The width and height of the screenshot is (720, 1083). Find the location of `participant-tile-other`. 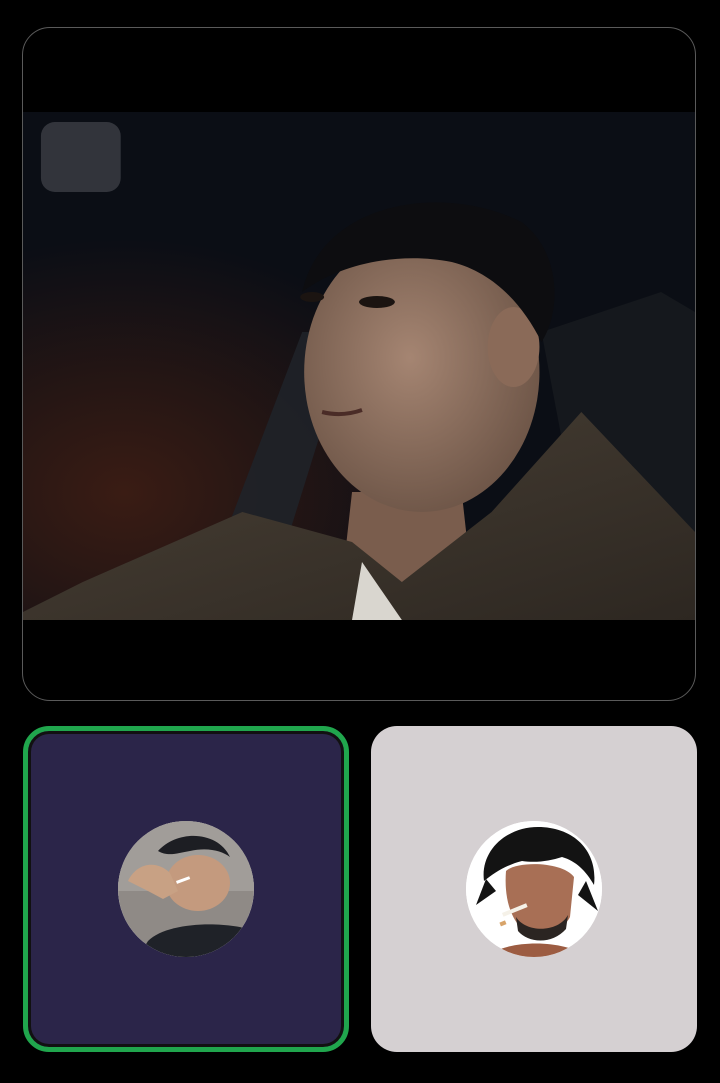

participant-tile-other is located at coordinates (534, 889).